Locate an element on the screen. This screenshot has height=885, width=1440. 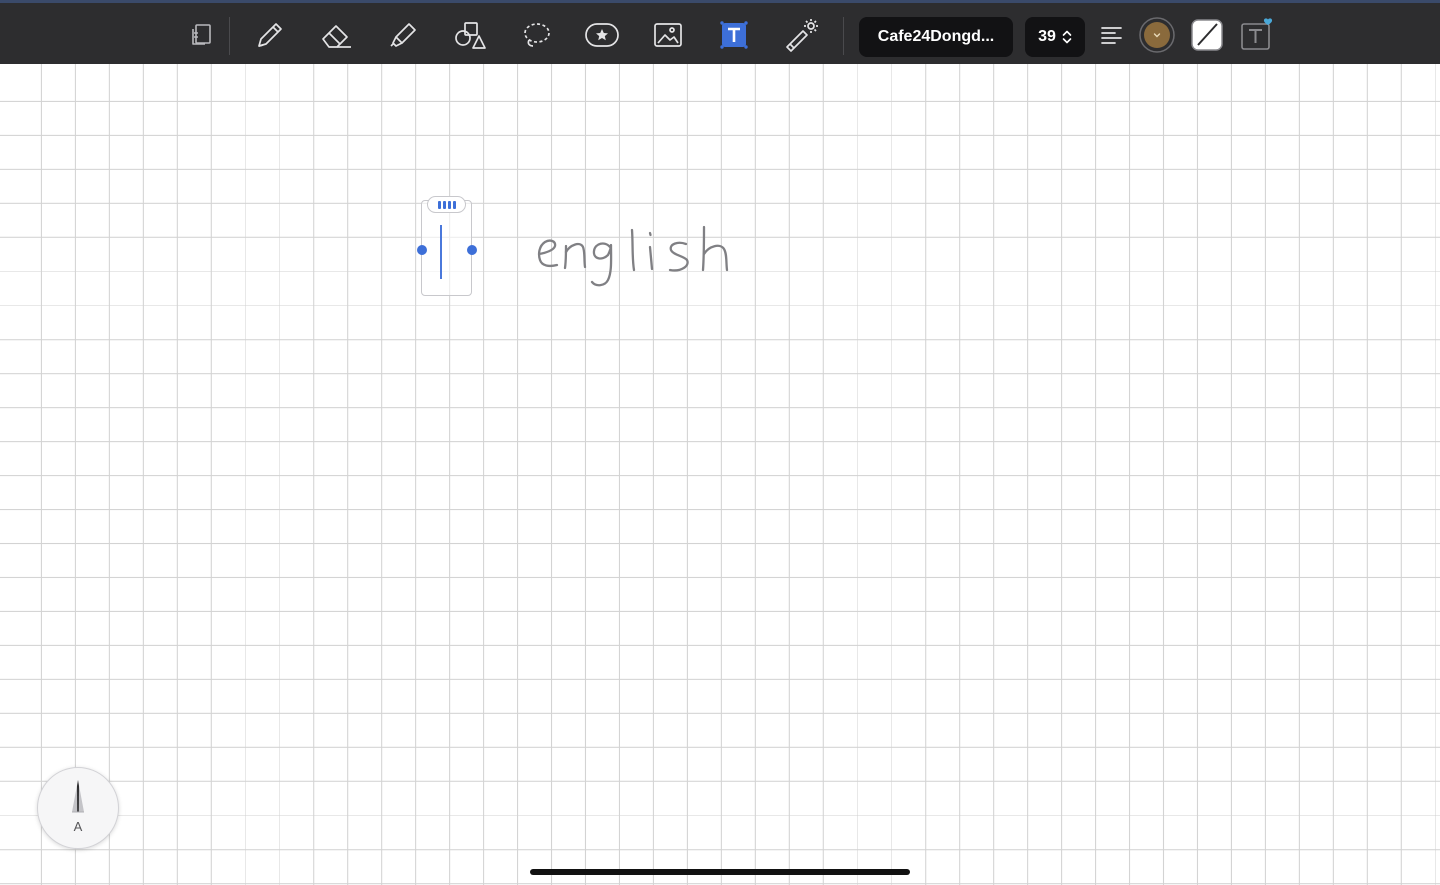
shapes-tool-button is located at coordinates (469, 35).